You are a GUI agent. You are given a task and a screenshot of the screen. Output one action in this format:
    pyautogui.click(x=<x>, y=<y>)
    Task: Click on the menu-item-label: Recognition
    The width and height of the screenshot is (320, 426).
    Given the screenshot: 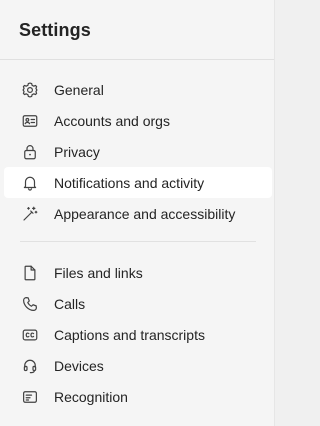 What is the action you would take?
    pyautogui.click(x=91, y=397)
    